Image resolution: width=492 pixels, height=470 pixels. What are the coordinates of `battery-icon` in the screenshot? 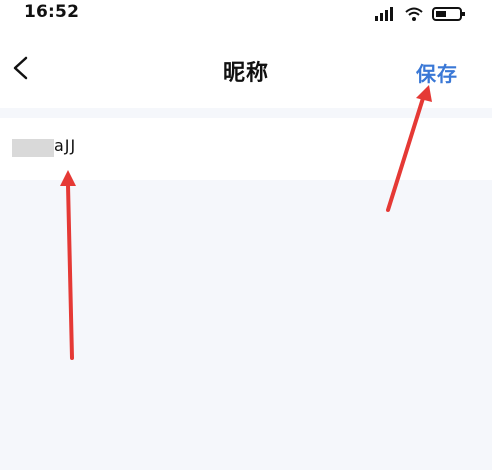 It's located at (449, 16).